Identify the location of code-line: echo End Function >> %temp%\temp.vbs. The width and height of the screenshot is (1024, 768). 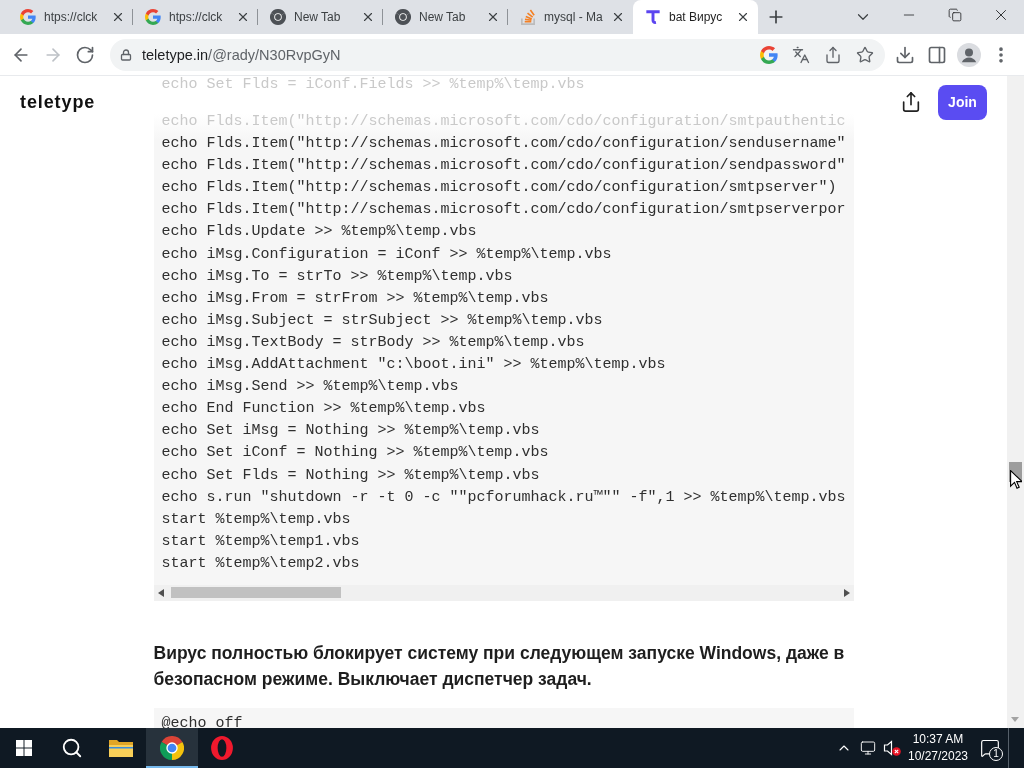
(323, 409).